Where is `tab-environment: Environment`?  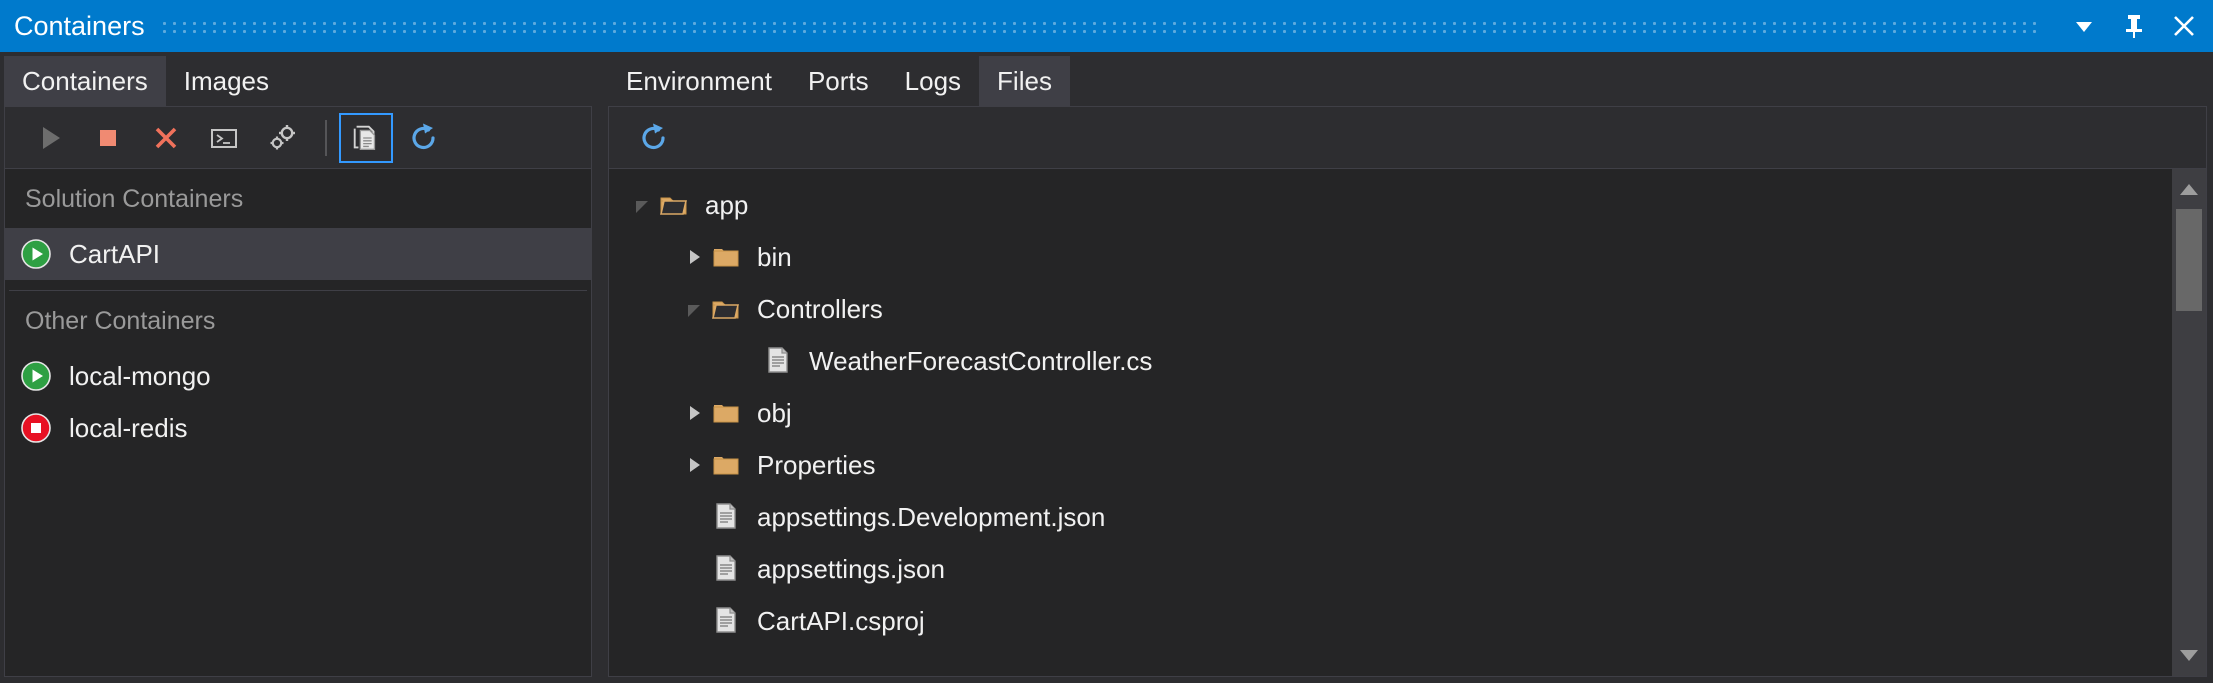 tab-environment: Environment is located at coordinates (699, 81).